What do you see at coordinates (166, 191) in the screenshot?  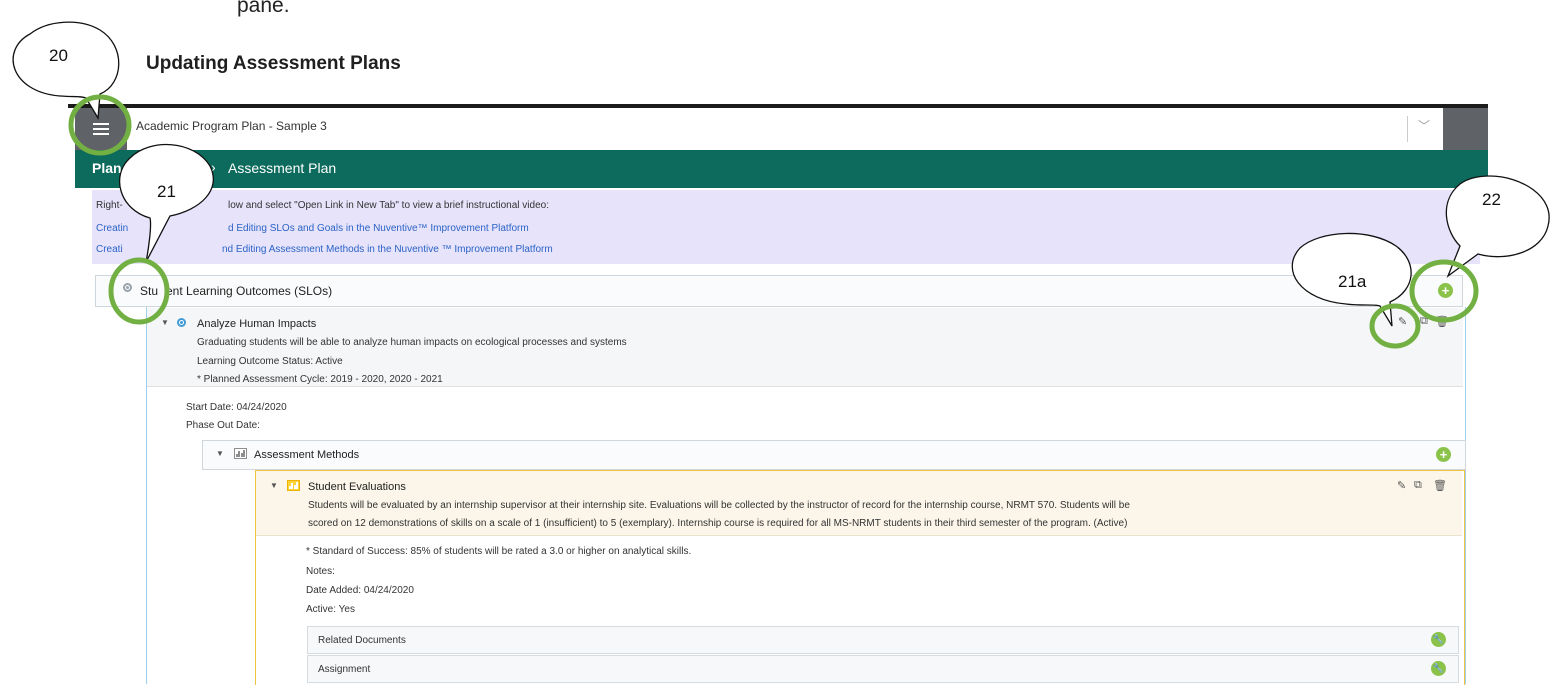 I see `callout-21-number: 21` at bounding box center [166, 191].